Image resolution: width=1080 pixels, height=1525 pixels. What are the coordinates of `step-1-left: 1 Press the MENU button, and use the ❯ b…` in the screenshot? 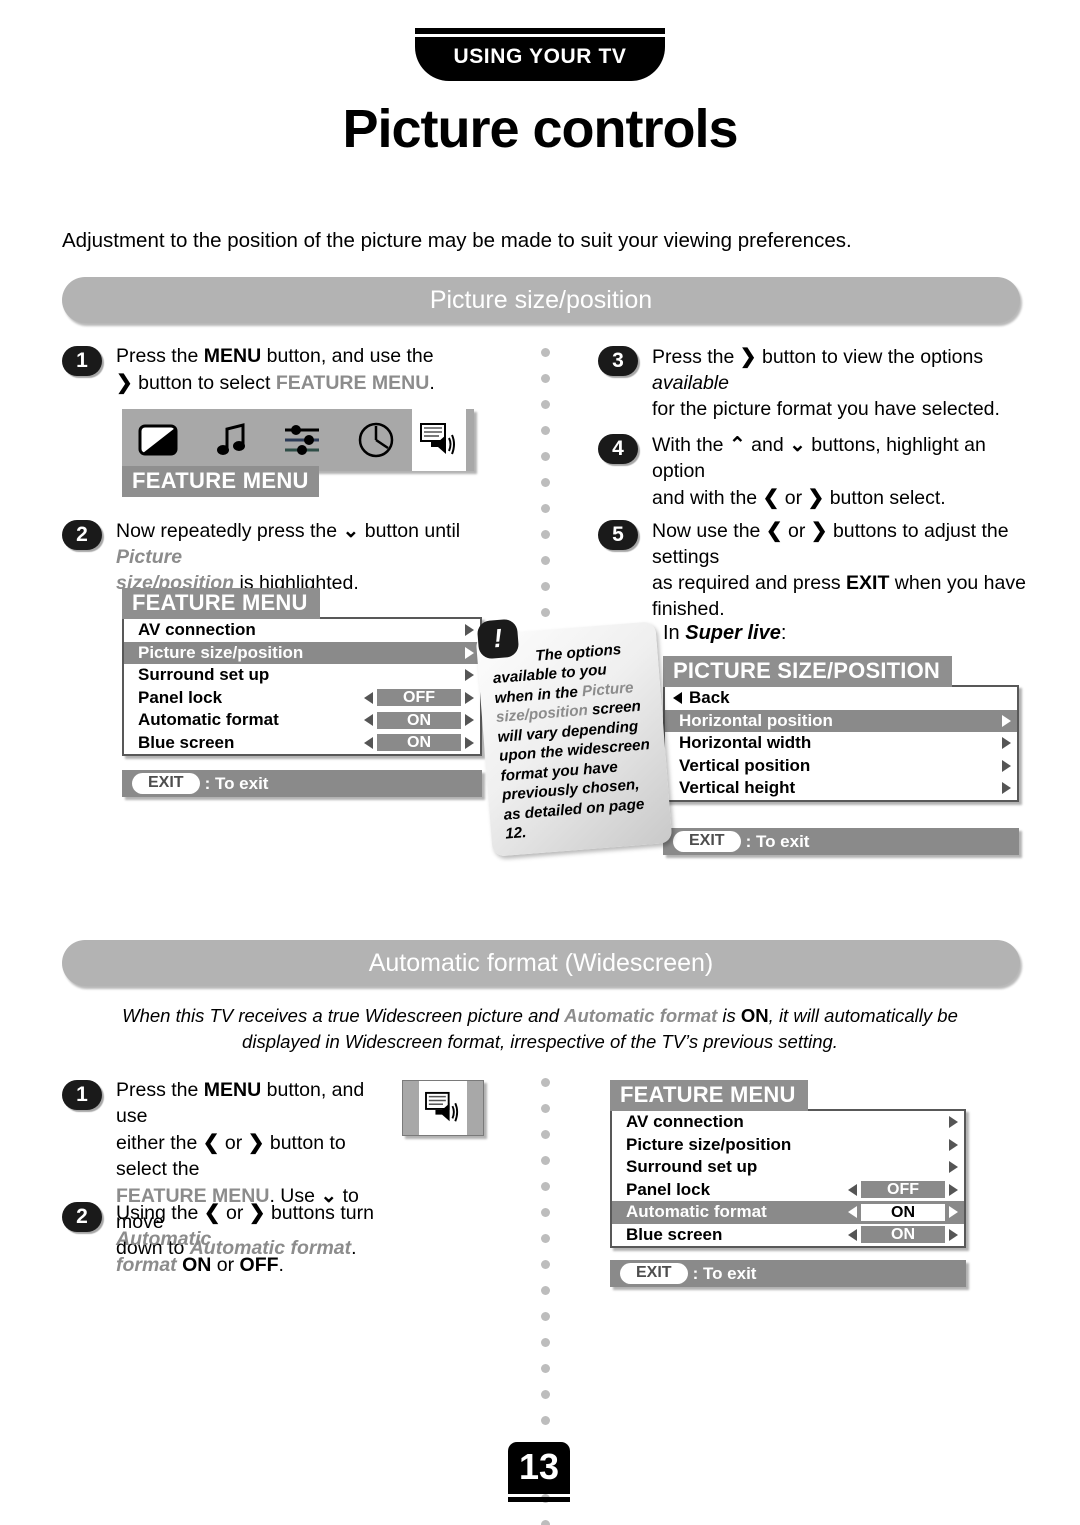 It's located at (272, 370).